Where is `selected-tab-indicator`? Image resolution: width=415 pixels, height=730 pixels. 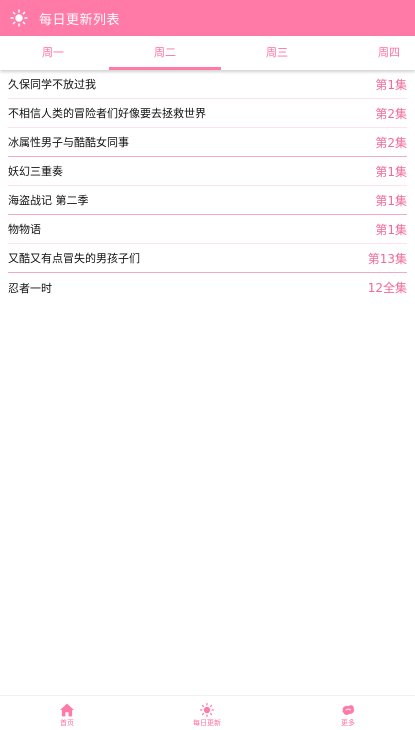 selected-tab-indicator is located at coordinates (165, 68).